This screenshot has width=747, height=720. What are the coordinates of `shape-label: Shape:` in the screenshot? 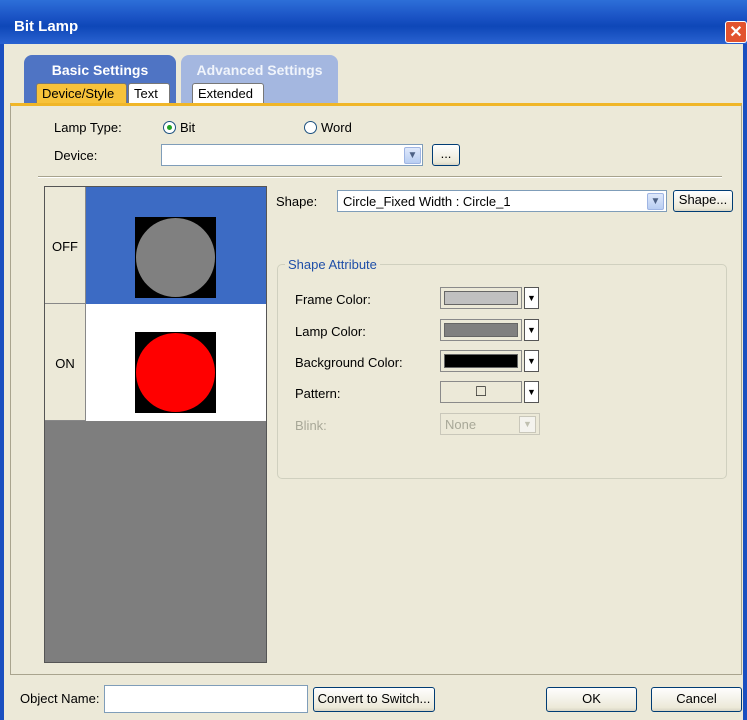 It's located at (297, 201).